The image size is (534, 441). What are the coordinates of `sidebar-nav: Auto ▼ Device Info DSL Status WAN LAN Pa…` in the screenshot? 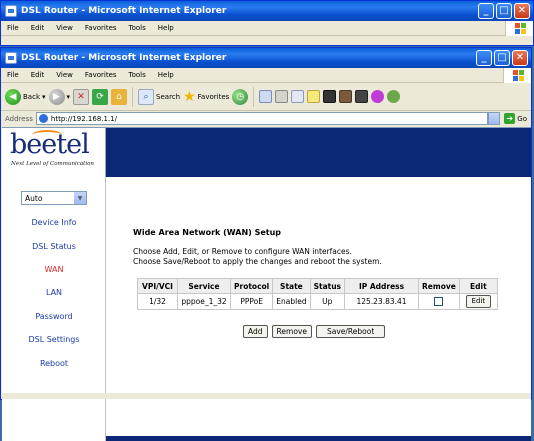 It's located at (54, 309).